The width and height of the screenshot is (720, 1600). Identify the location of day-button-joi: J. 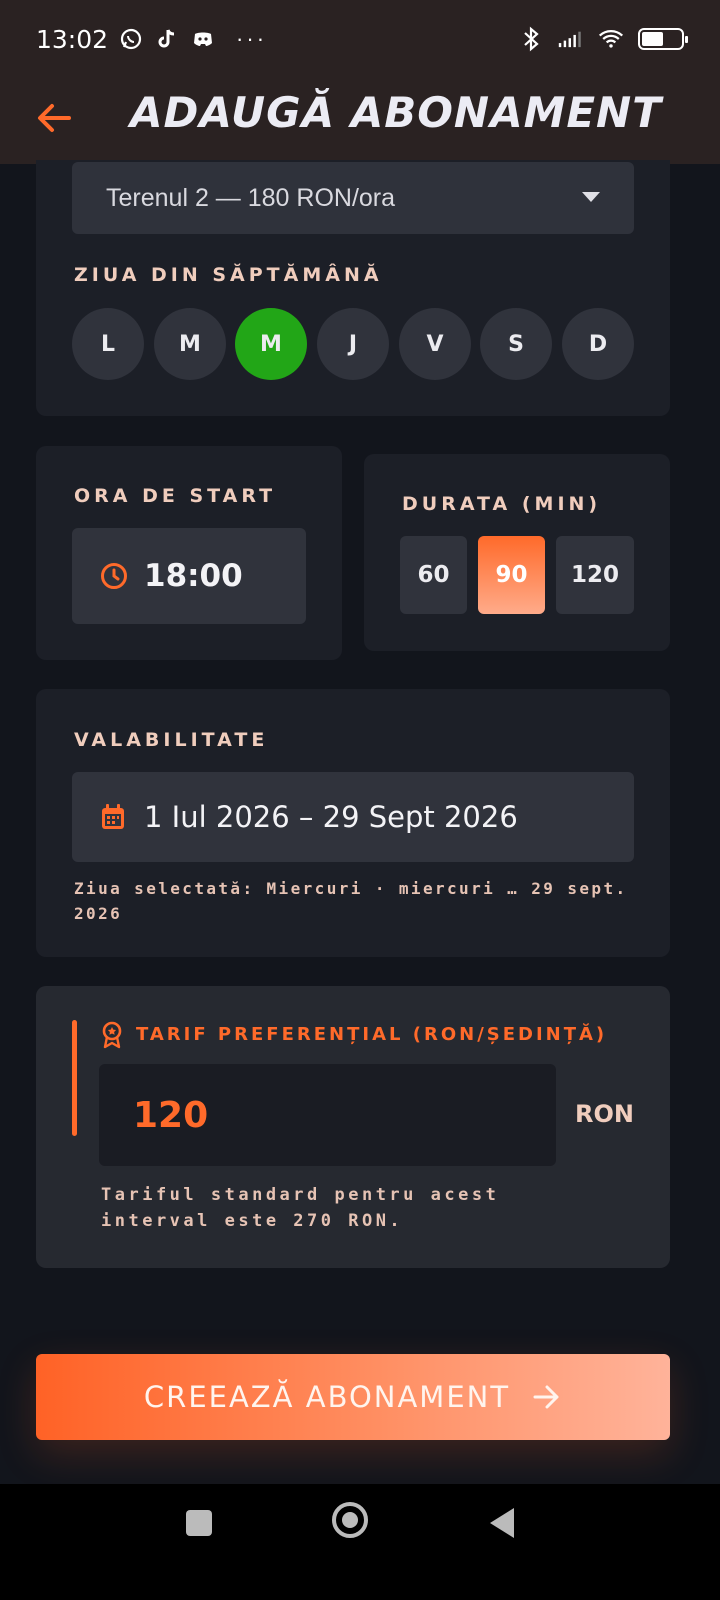
(353, 344).